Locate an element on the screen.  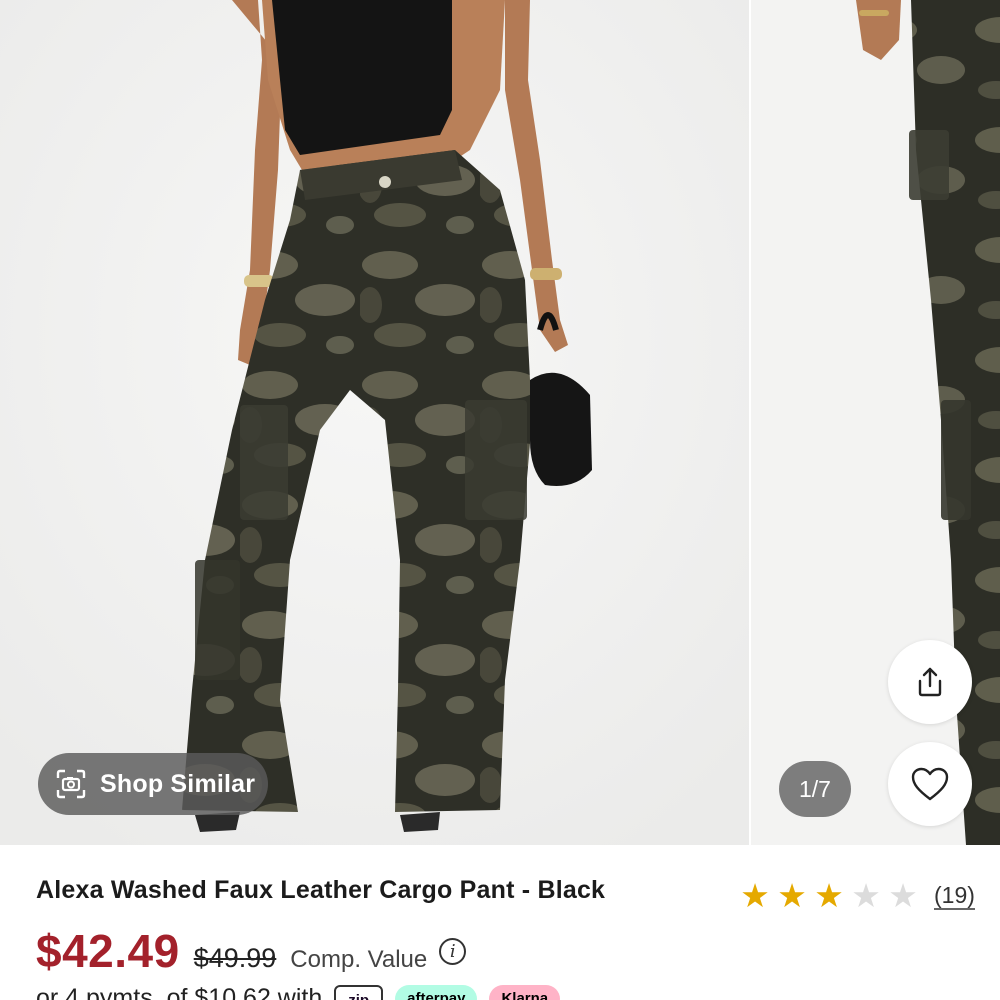
share-button is located at coordinates (930, 682).